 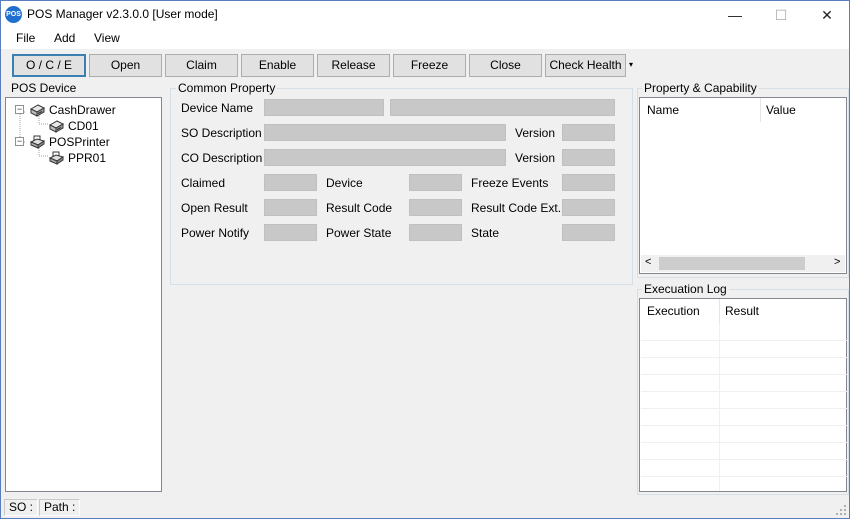 I want to click on tree-node-ppr01: PPR01, so click(x=69, y=158).